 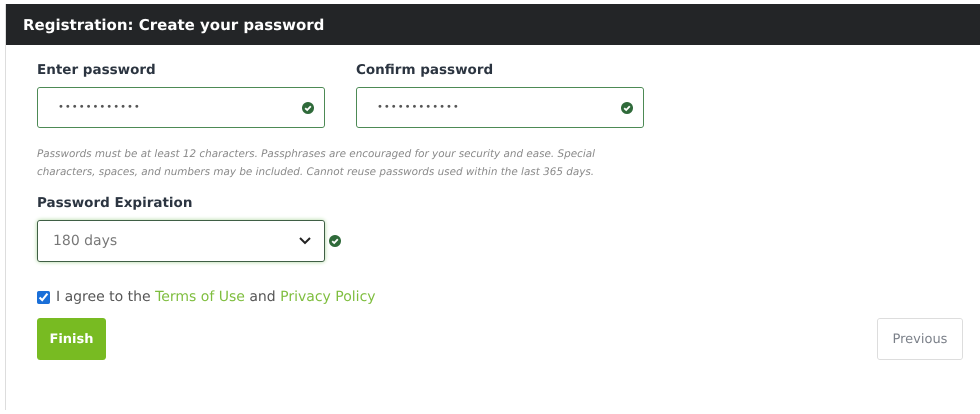 What do you see at coordinates (181, 241) in the screenshot?
I see `expiration-dropdown: 180 days` at bounding box center [181, 241].